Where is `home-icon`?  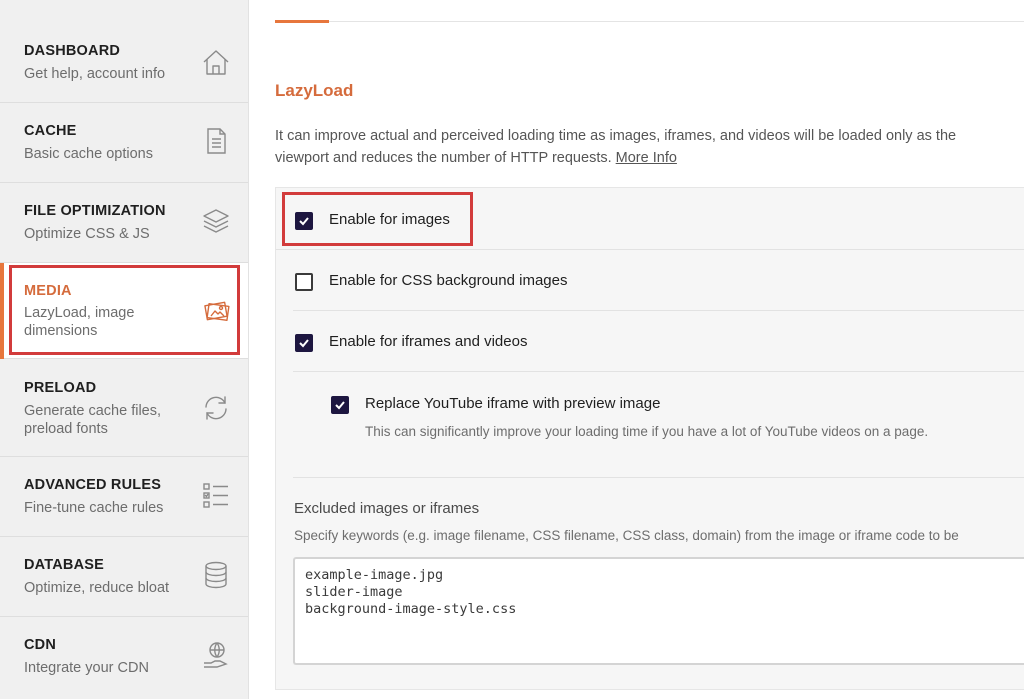
home-icon is located at coordinates (216, 63).